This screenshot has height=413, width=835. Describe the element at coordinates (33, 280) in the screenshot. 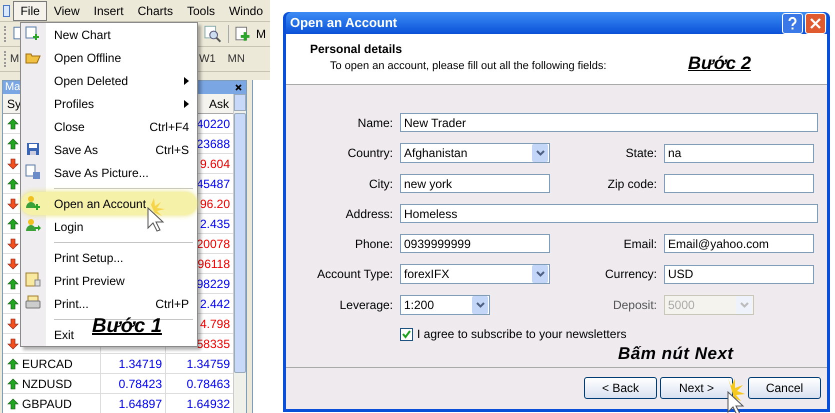

I see `preview-icon` at that location.